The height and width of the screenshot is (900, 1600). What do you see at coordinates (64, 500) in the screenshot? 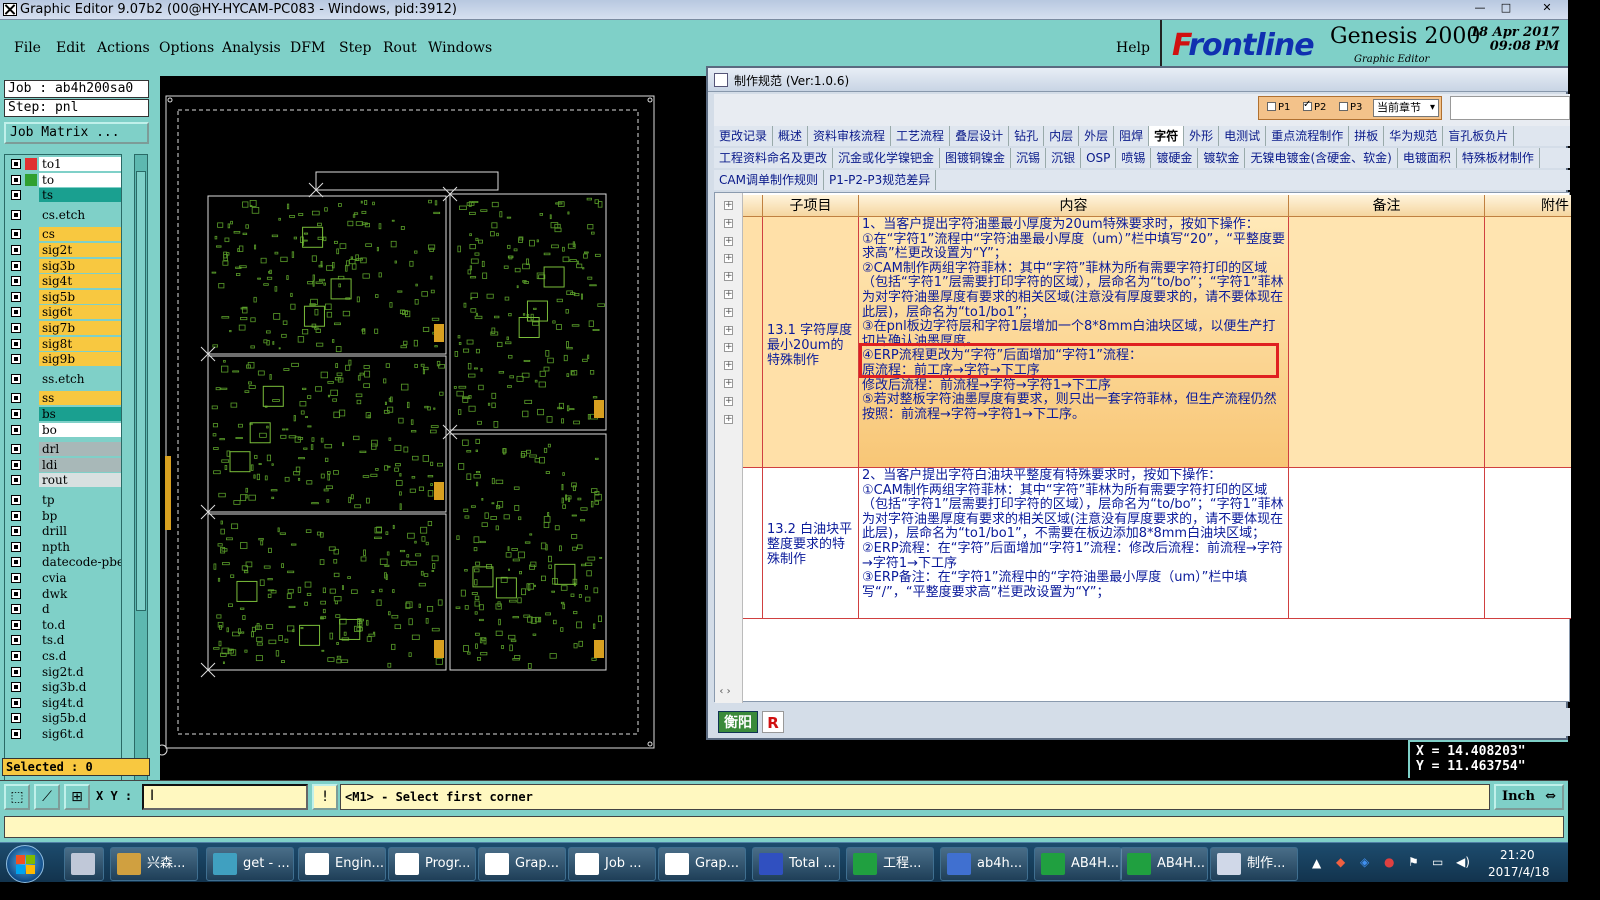
I see `layer-item: tp` at bounding box center [64, 500].